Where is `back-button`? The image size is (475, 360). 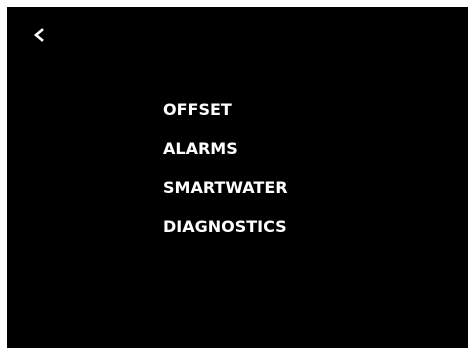 back-button is located at coordinates (39, 35).